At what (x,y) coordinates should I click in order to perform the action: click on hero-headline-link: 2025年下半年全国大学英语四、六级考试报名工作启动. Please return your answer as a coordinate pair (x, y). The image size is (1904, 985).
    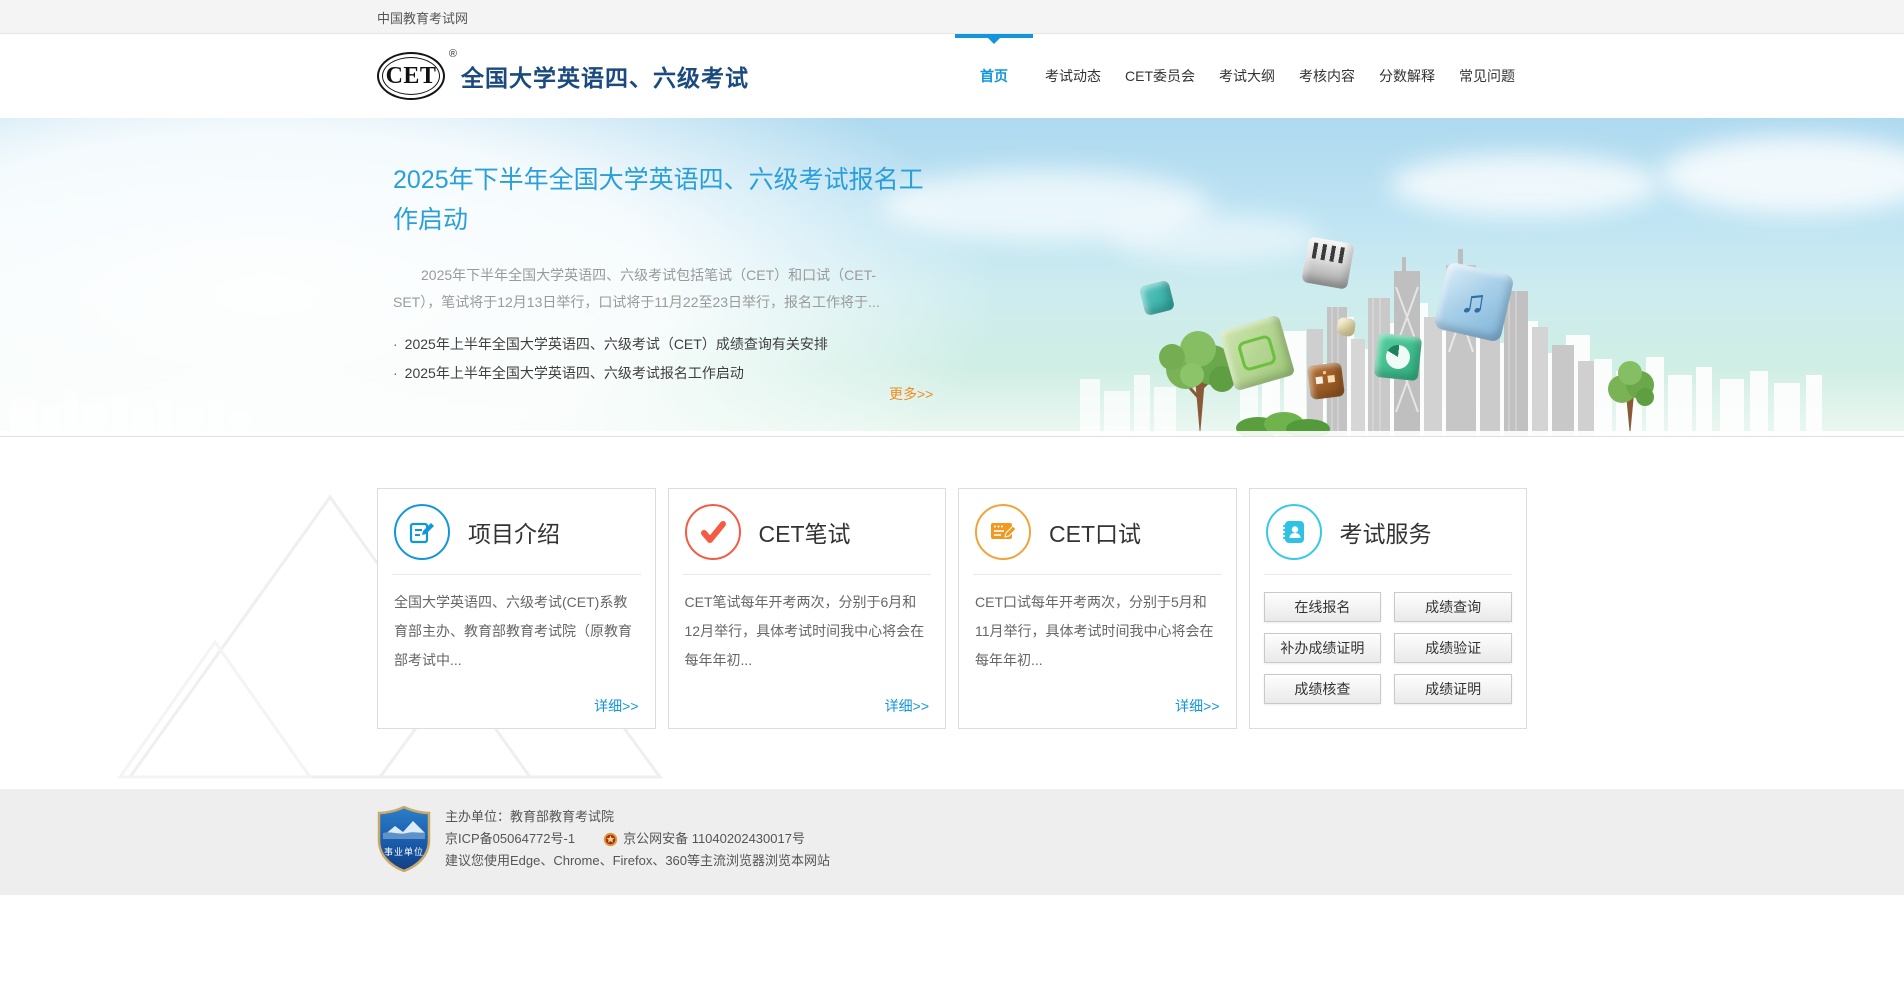
    Looking at the image, I should click on (665, 200).